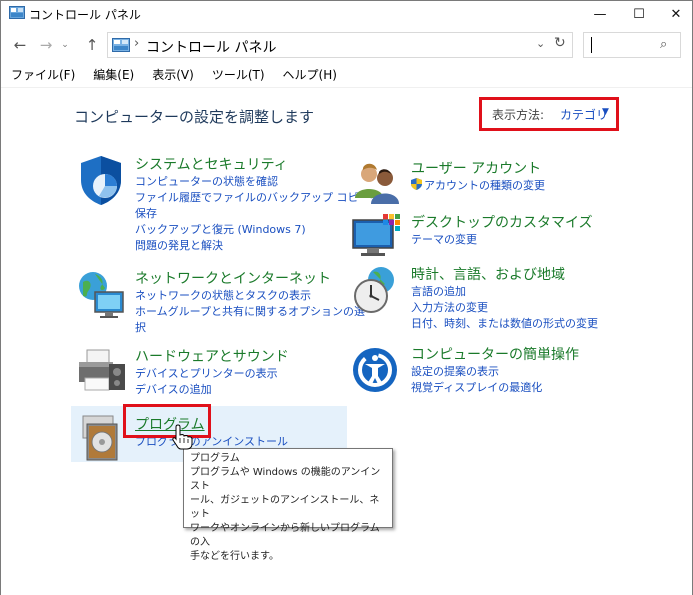 The image size is (693, 595). Describe the element at coordinates (100, 438) in the screenshot. I see `programs-icon` at that location.